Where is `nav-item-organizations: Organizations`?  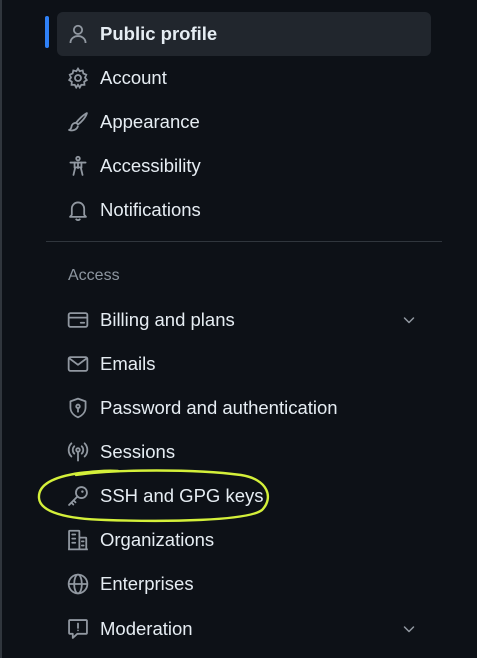
nav-item-organizations: Organizations is located at coordinates (244, 540).